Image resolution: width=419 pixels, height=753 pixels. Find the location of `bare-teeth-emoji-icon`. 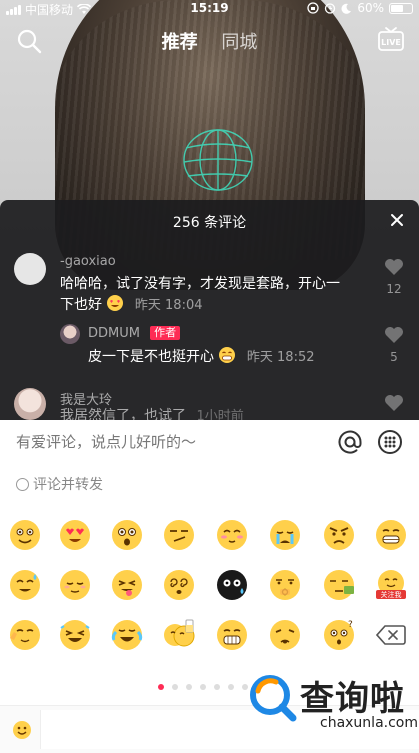

bare-teeth-emoji-icon is located at coordinates (232, 635).